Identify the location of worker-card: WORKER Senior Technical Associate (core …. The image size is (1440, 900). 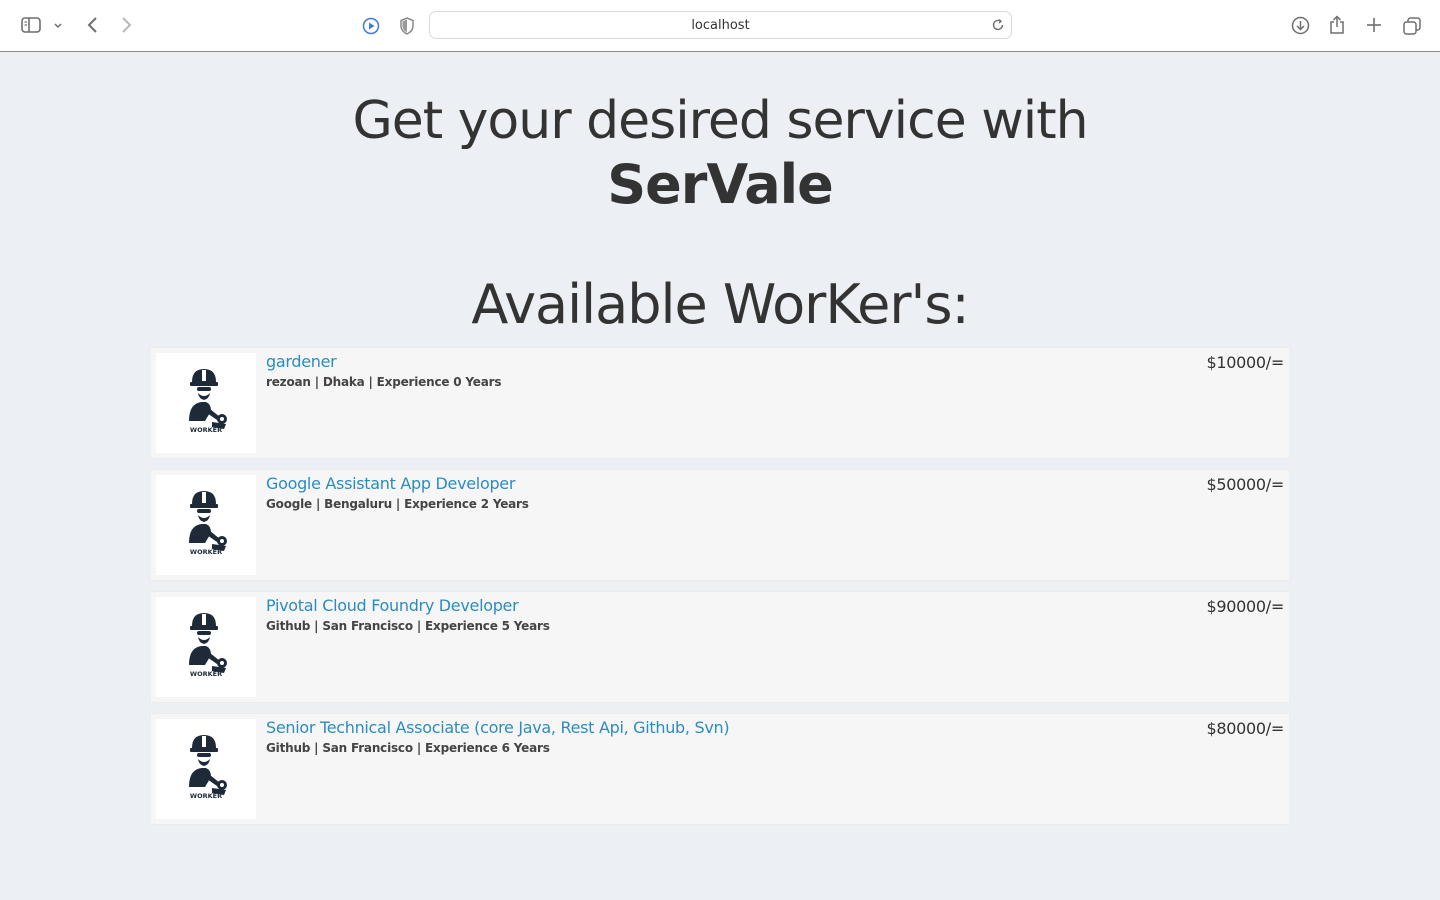
(720, 769).